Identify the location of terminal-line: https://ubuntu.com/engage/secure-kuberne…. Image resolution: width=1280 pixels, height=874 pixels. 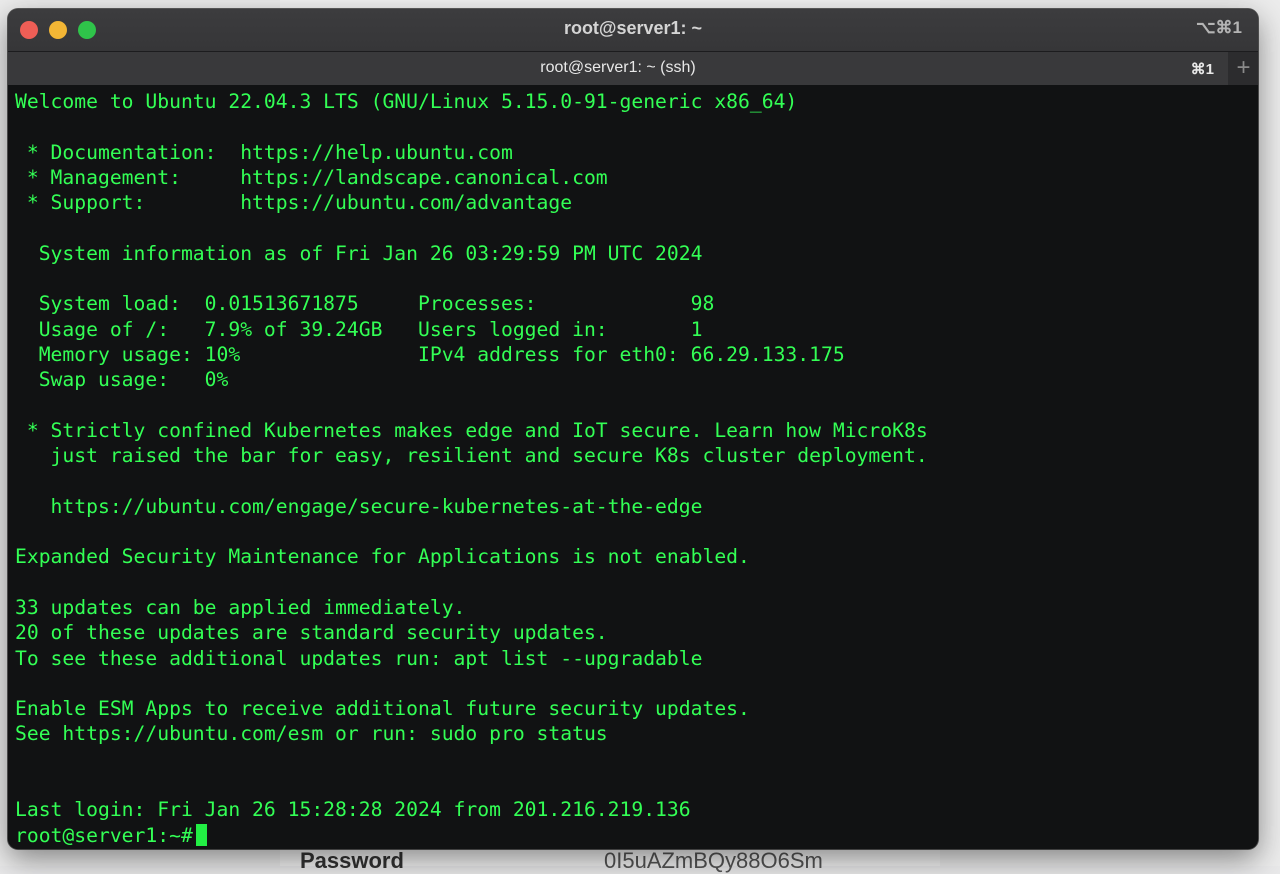
(359, 506).